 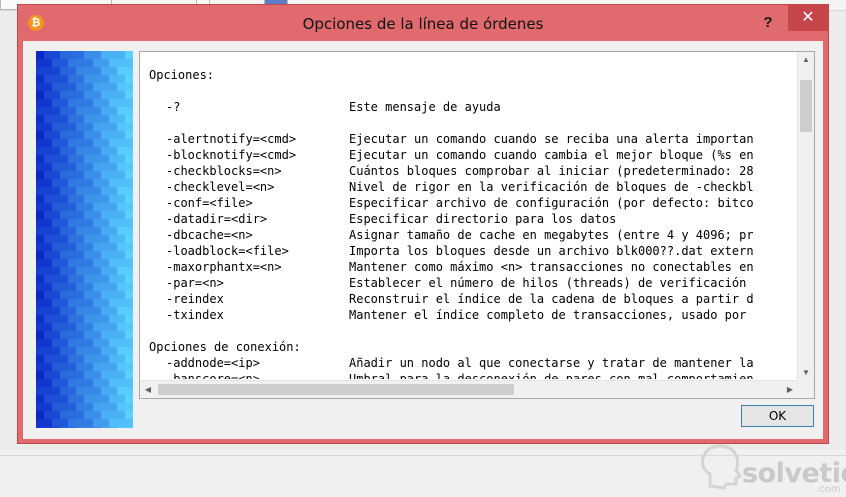 What do you see at coordinates (209, 235) in the screenshot?
I see `option-name: -dbcache=<n>` at bounding box center [209, 235].